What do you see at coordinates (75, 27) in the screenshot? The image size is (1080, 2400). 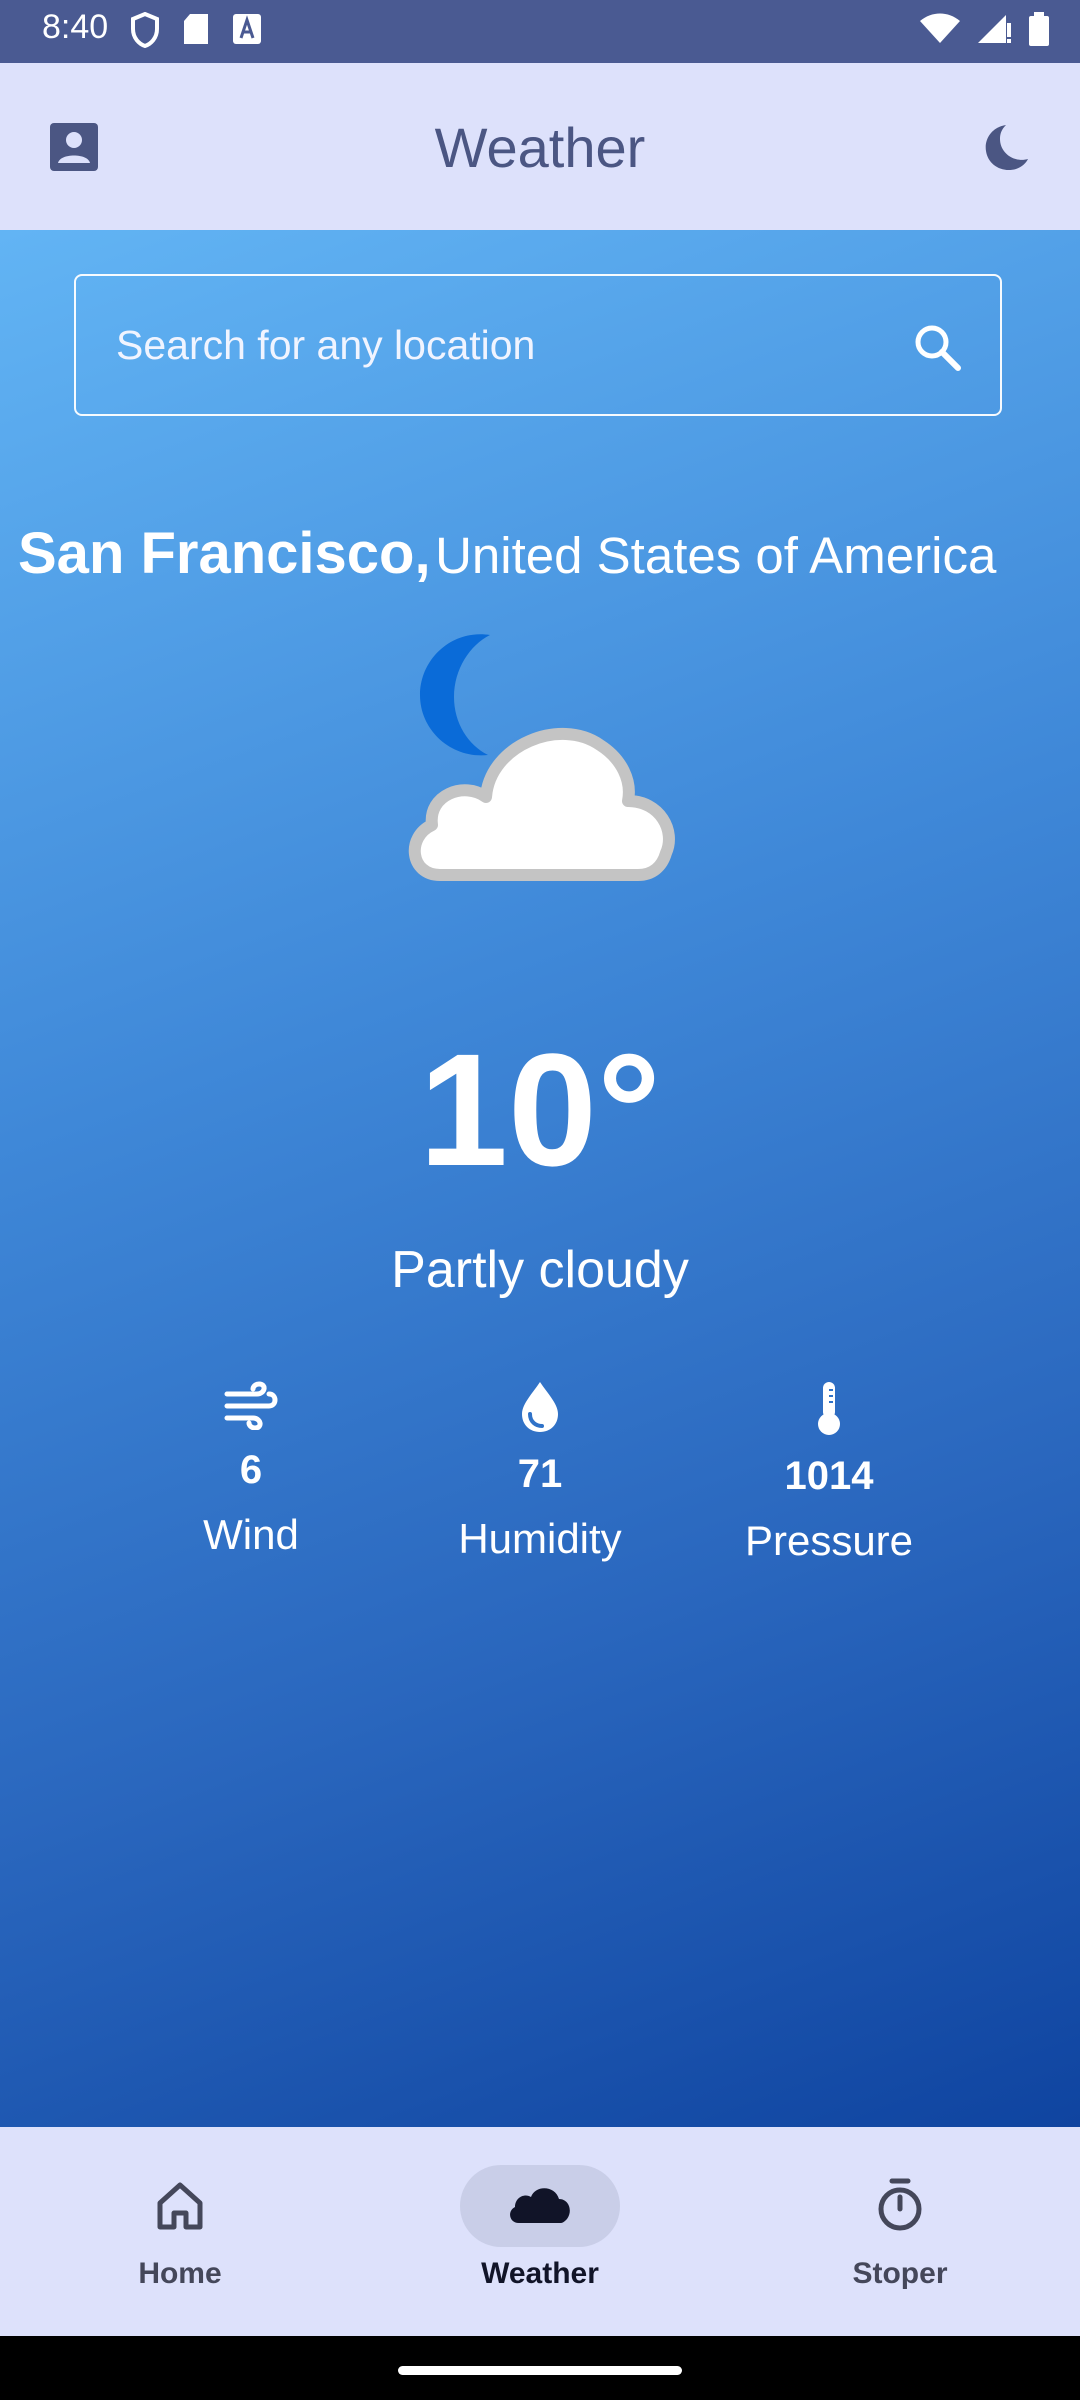 I see `status-time: 8:40` at bounding box center [75, 27].